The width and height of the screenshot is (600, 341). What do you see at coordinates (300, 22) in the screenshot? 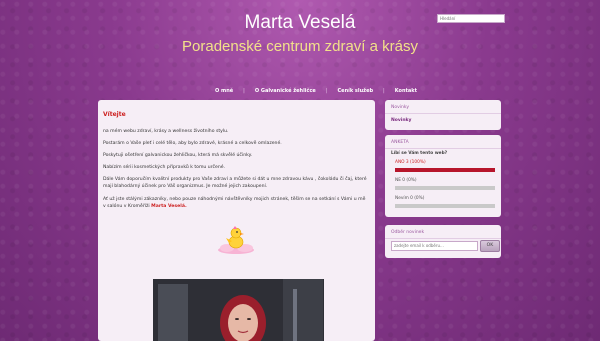
I see `site-title: Marta Veselá` at bounding box center [300, 22].